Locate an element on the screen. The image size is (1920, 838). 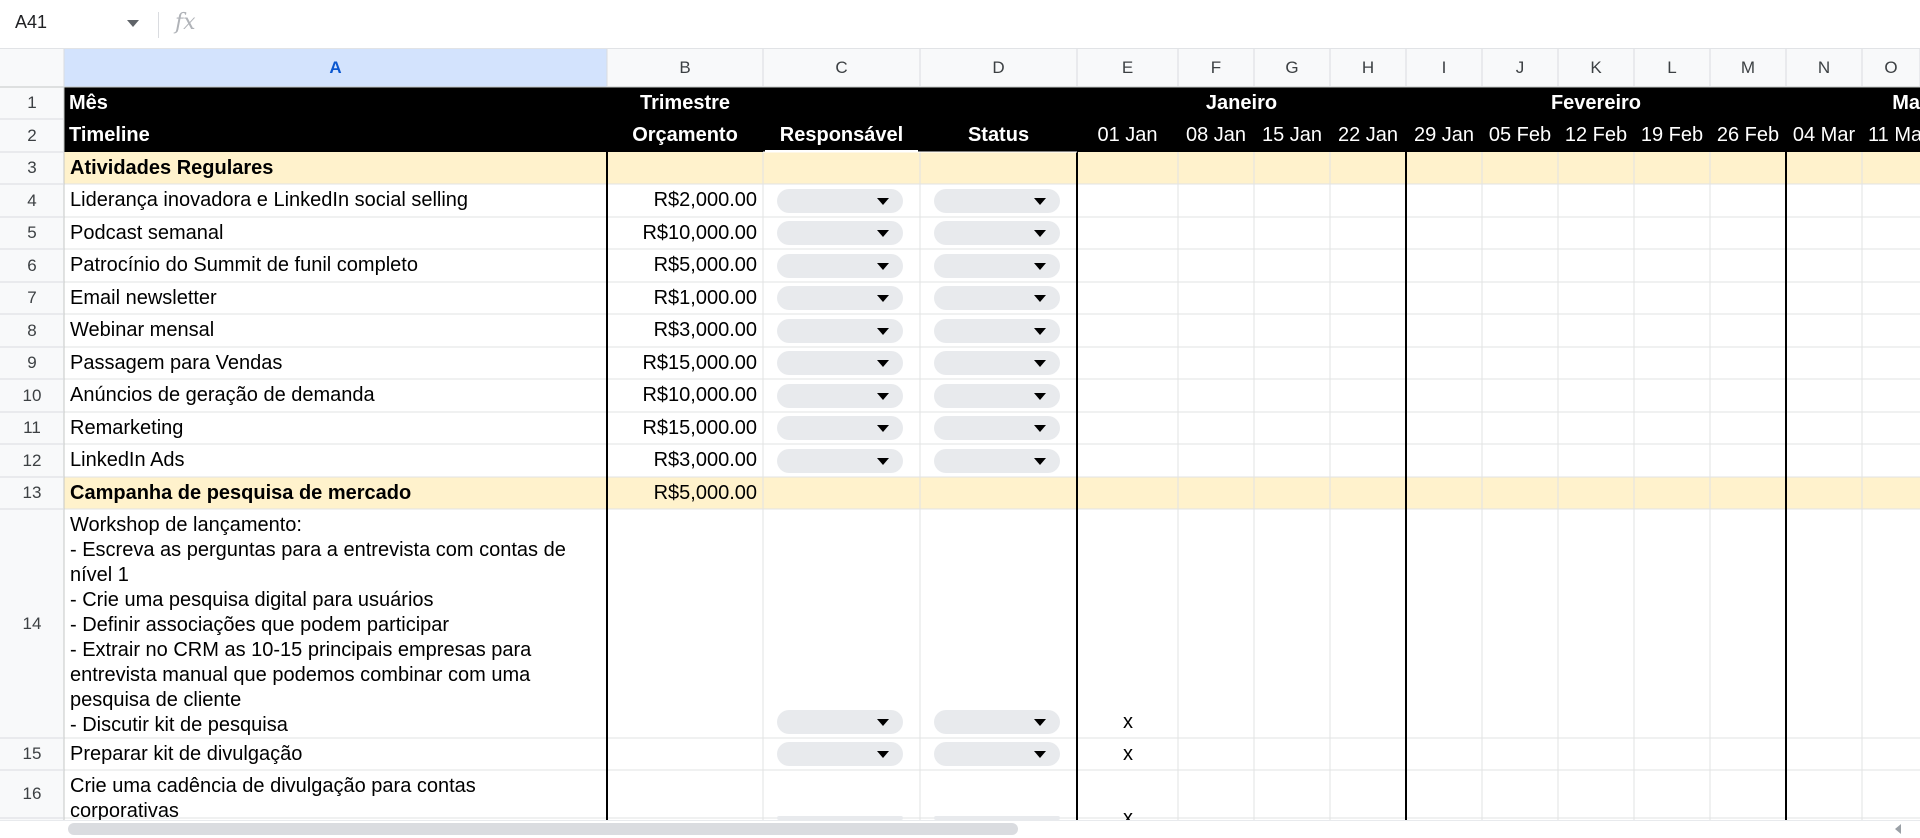
column-header-n: N is located at coordinates (1824, 68).